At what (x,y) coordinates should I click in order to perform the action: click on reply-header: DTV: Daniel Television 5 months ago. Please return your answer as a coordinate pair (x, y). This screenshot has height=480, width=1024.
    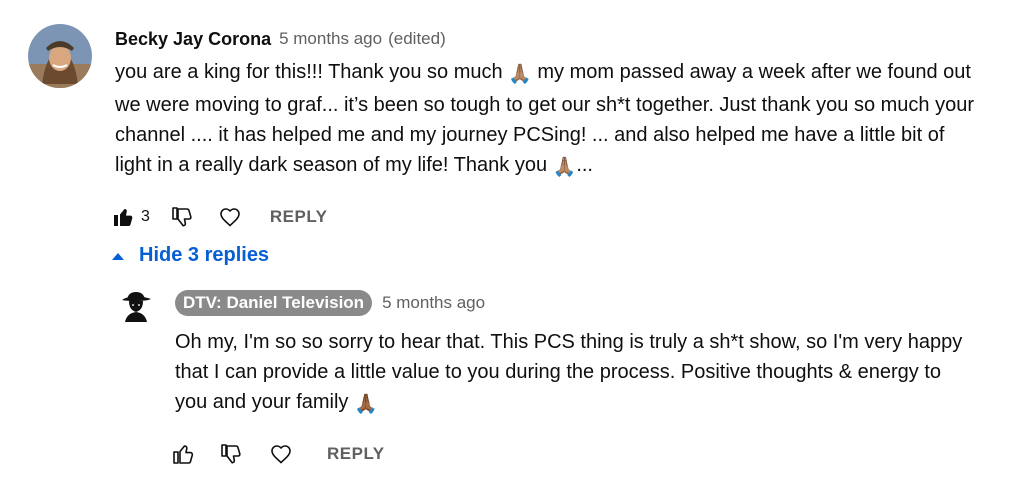
    Looking at the image, I should click on (575, 303).